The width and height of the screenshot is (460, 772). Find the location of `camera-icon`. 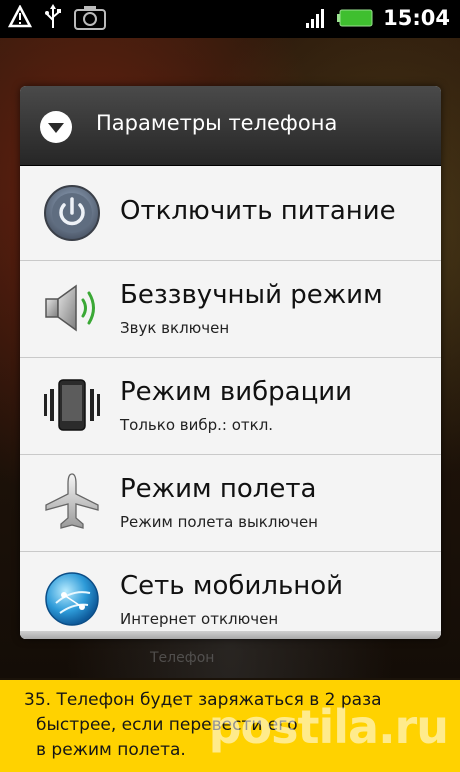

camera-icon is located at coordinates (90, 18).